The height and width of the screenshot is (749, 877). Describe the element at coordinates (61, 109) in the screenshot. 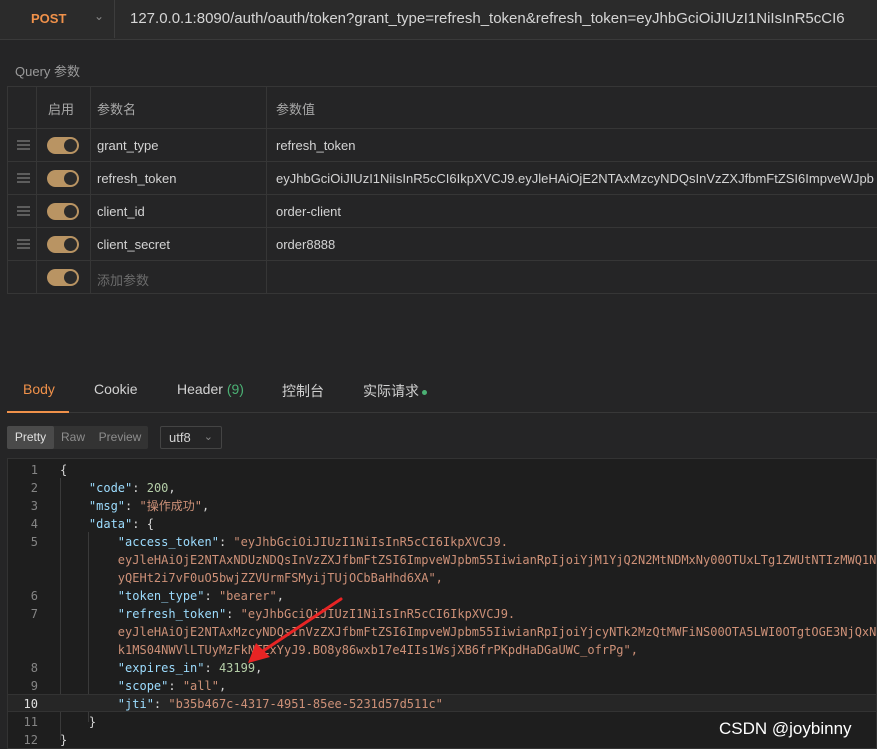

I see `enabled-column-header: 启用` at that location.